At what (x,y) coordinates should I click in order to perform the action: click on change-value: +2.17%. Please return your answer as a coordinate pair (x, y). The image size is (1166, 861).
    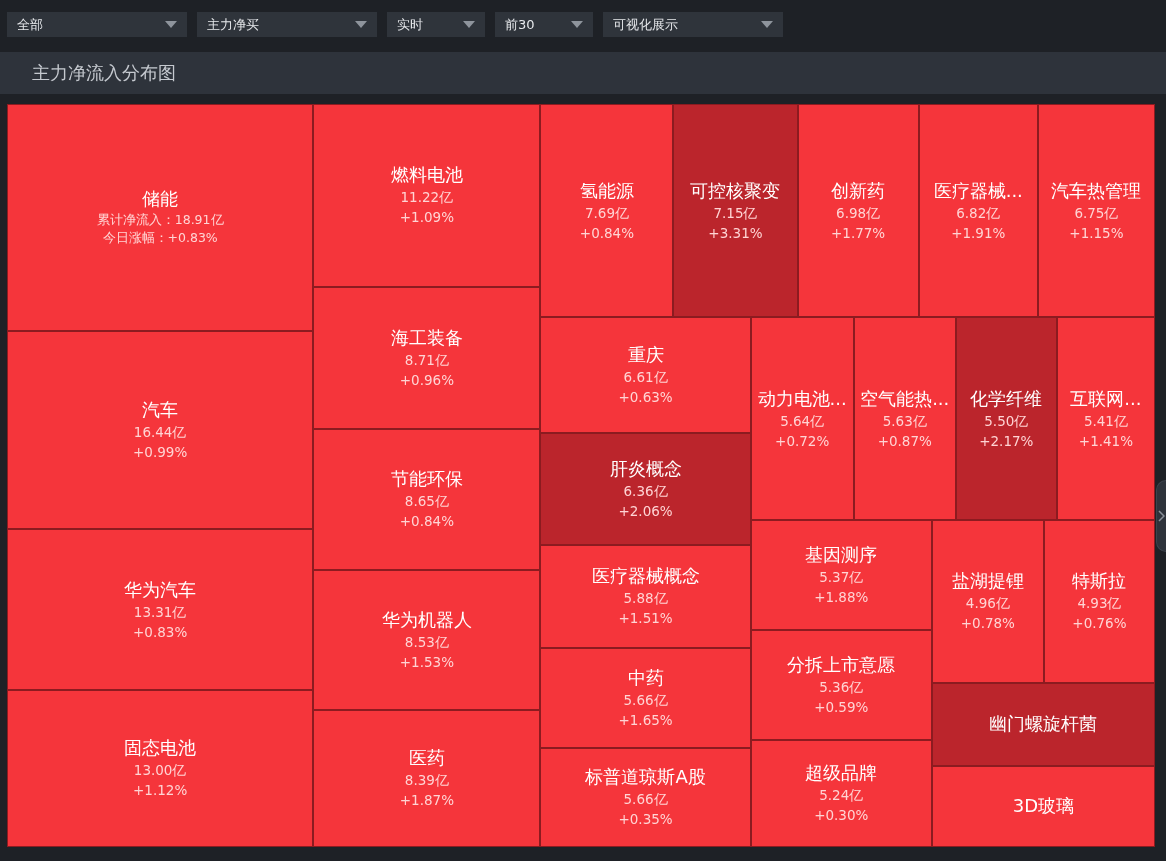
    Looking at the image, I should click on (1006, 441).